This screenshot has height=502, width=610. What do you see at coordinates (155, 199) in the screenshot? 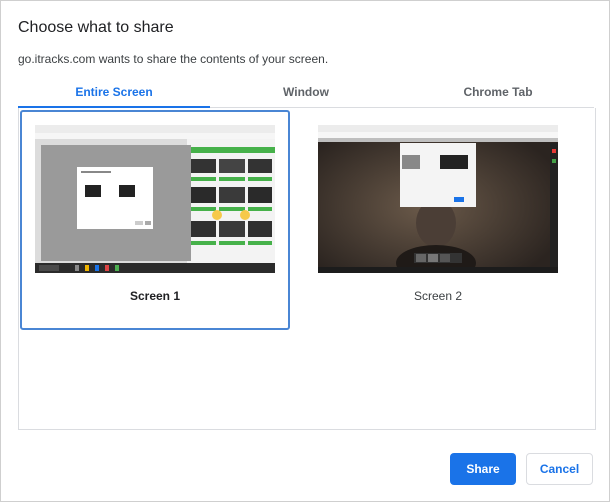
I see `screen-1-thumbnail` at bounding box center [155, 199].